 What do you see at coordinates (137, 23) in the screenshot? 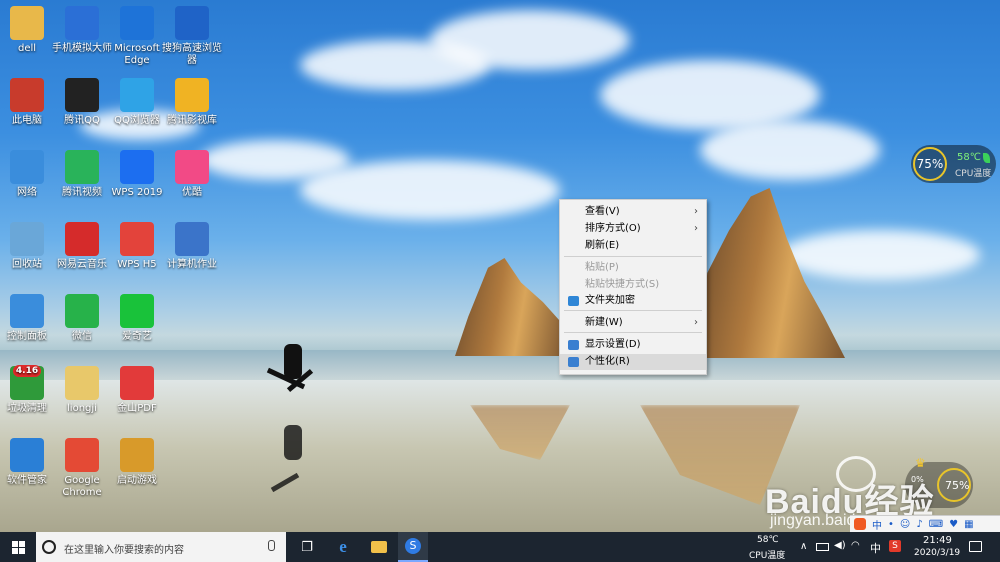
I see `edge-icon` at bounding box center [137, 23].